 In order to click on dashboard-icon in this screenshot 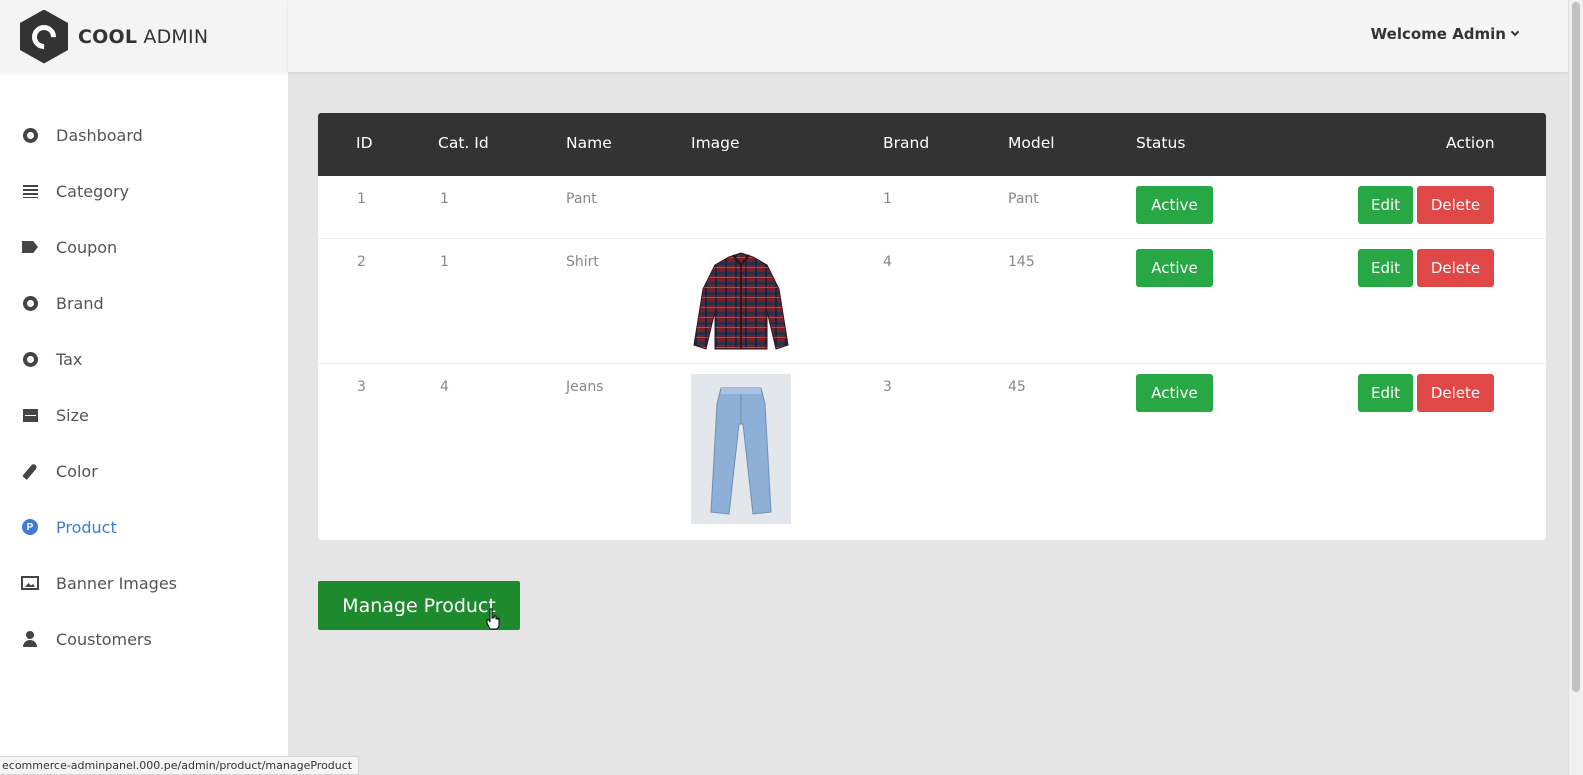, I will do `click(30, 135)`.